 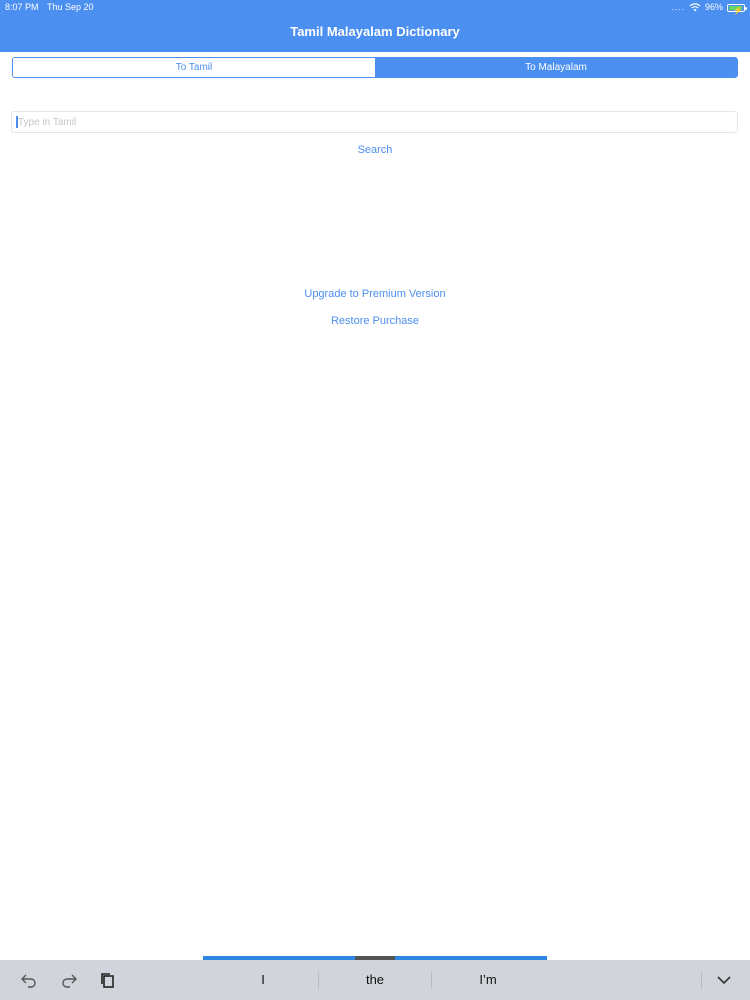 I want to click on language-direction-segmented-control: To Tamil To Malayalam, so click(x=375, y=67).